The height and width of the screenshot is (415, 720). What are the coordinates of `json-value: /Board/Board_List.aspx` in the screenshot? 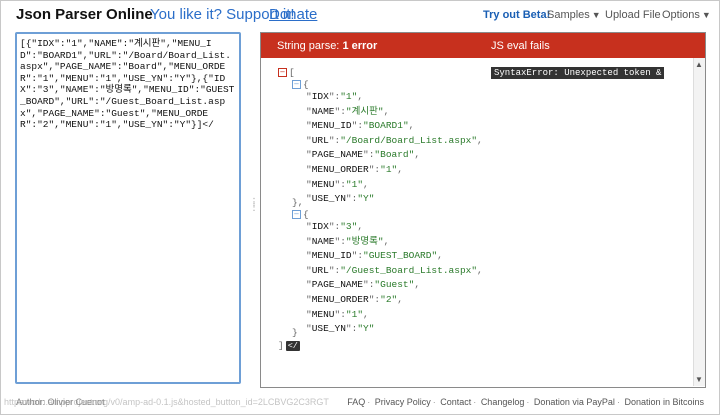 It's located at (408, 140).